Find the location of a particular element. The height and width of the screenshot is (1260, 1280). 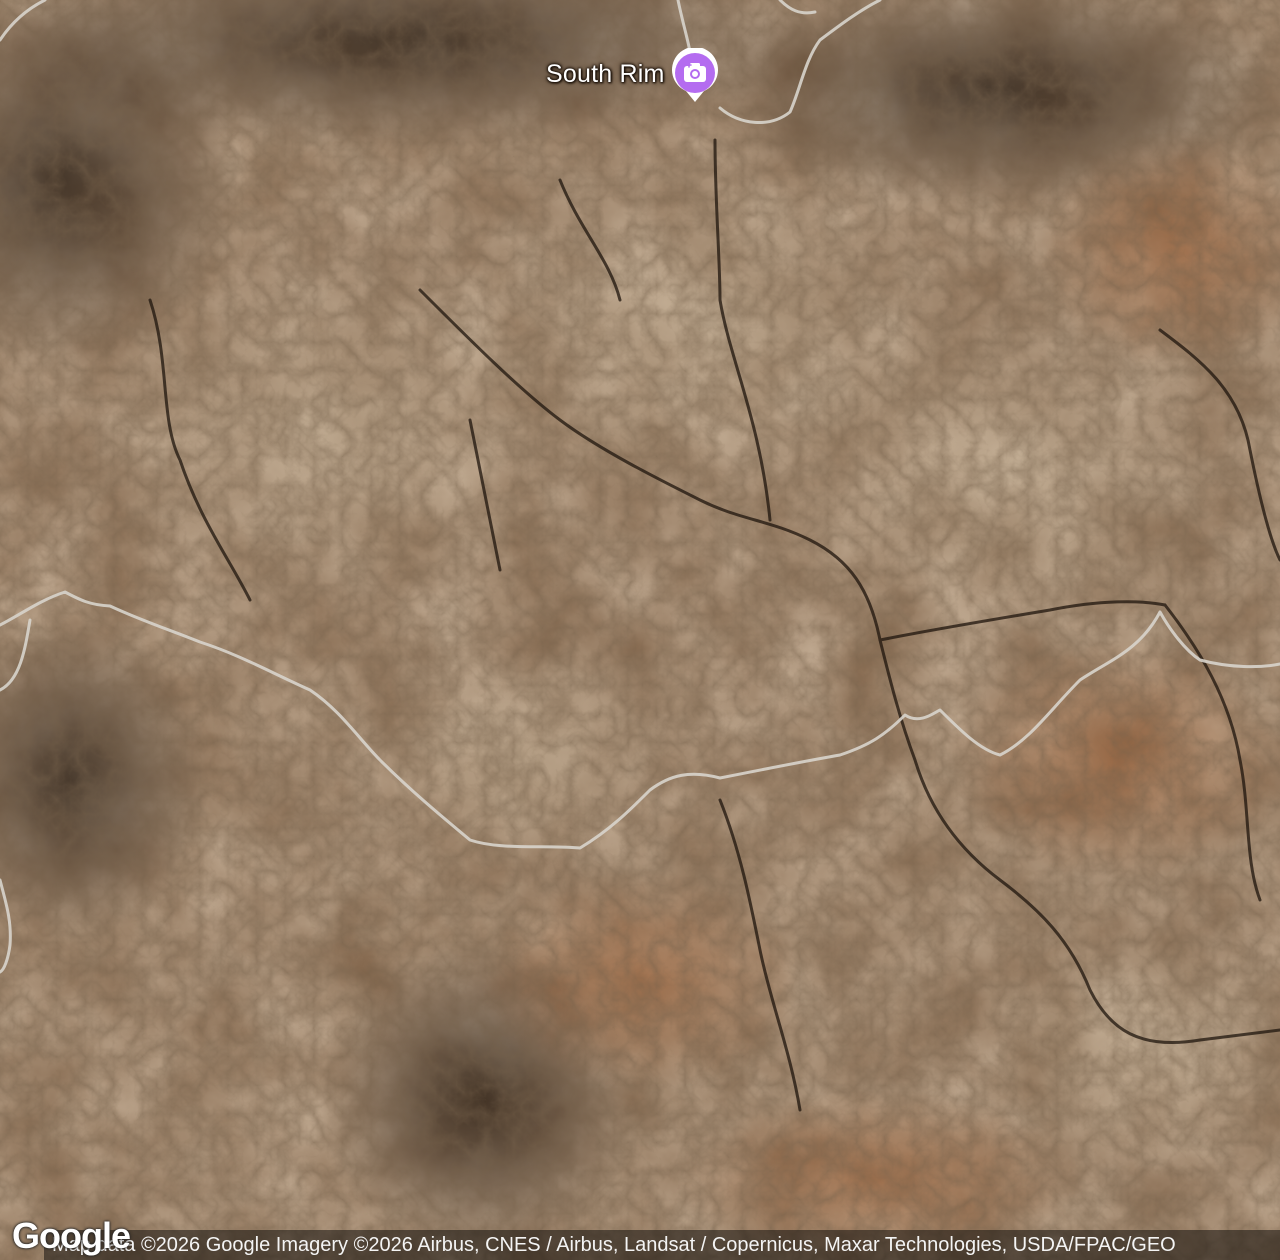

google-logo: Google is located at coordinates (71, 1235).